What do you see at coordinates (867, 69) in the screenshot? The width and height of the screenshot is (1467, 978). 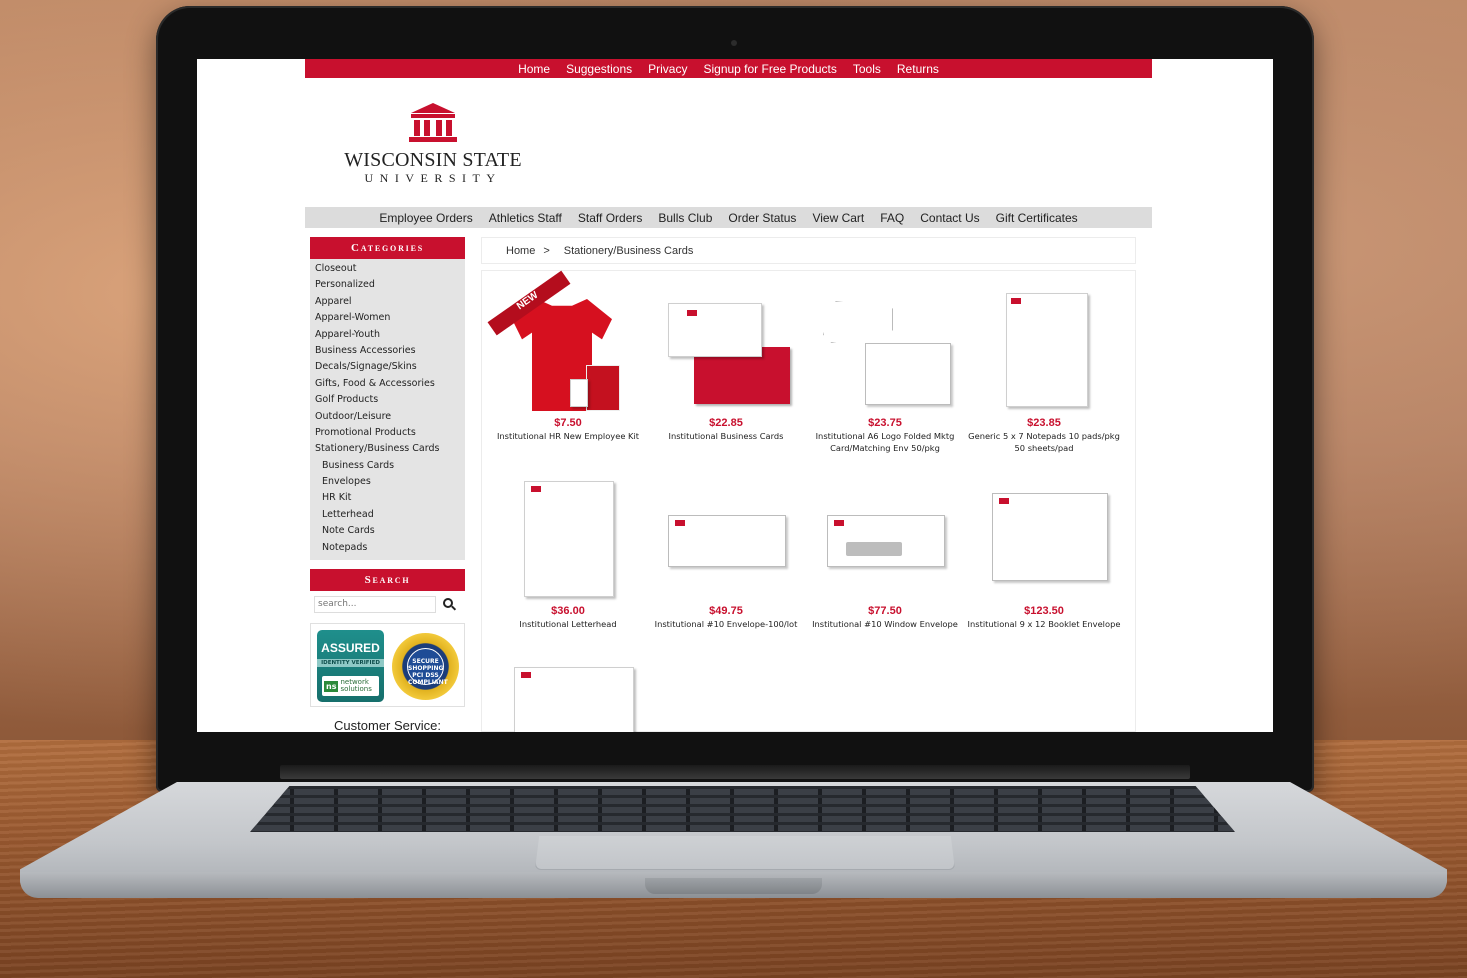 I see `top-nav-tools: Tools` at bounding box center [867, 69].